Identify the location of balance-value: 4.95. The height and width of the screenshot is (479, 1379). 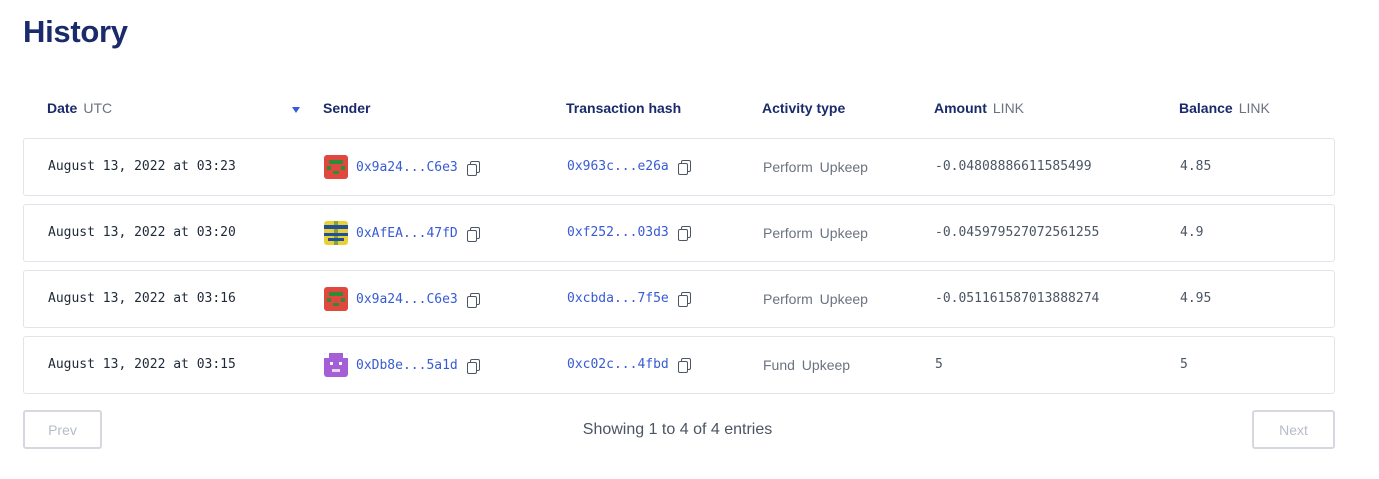
(1196, 298).